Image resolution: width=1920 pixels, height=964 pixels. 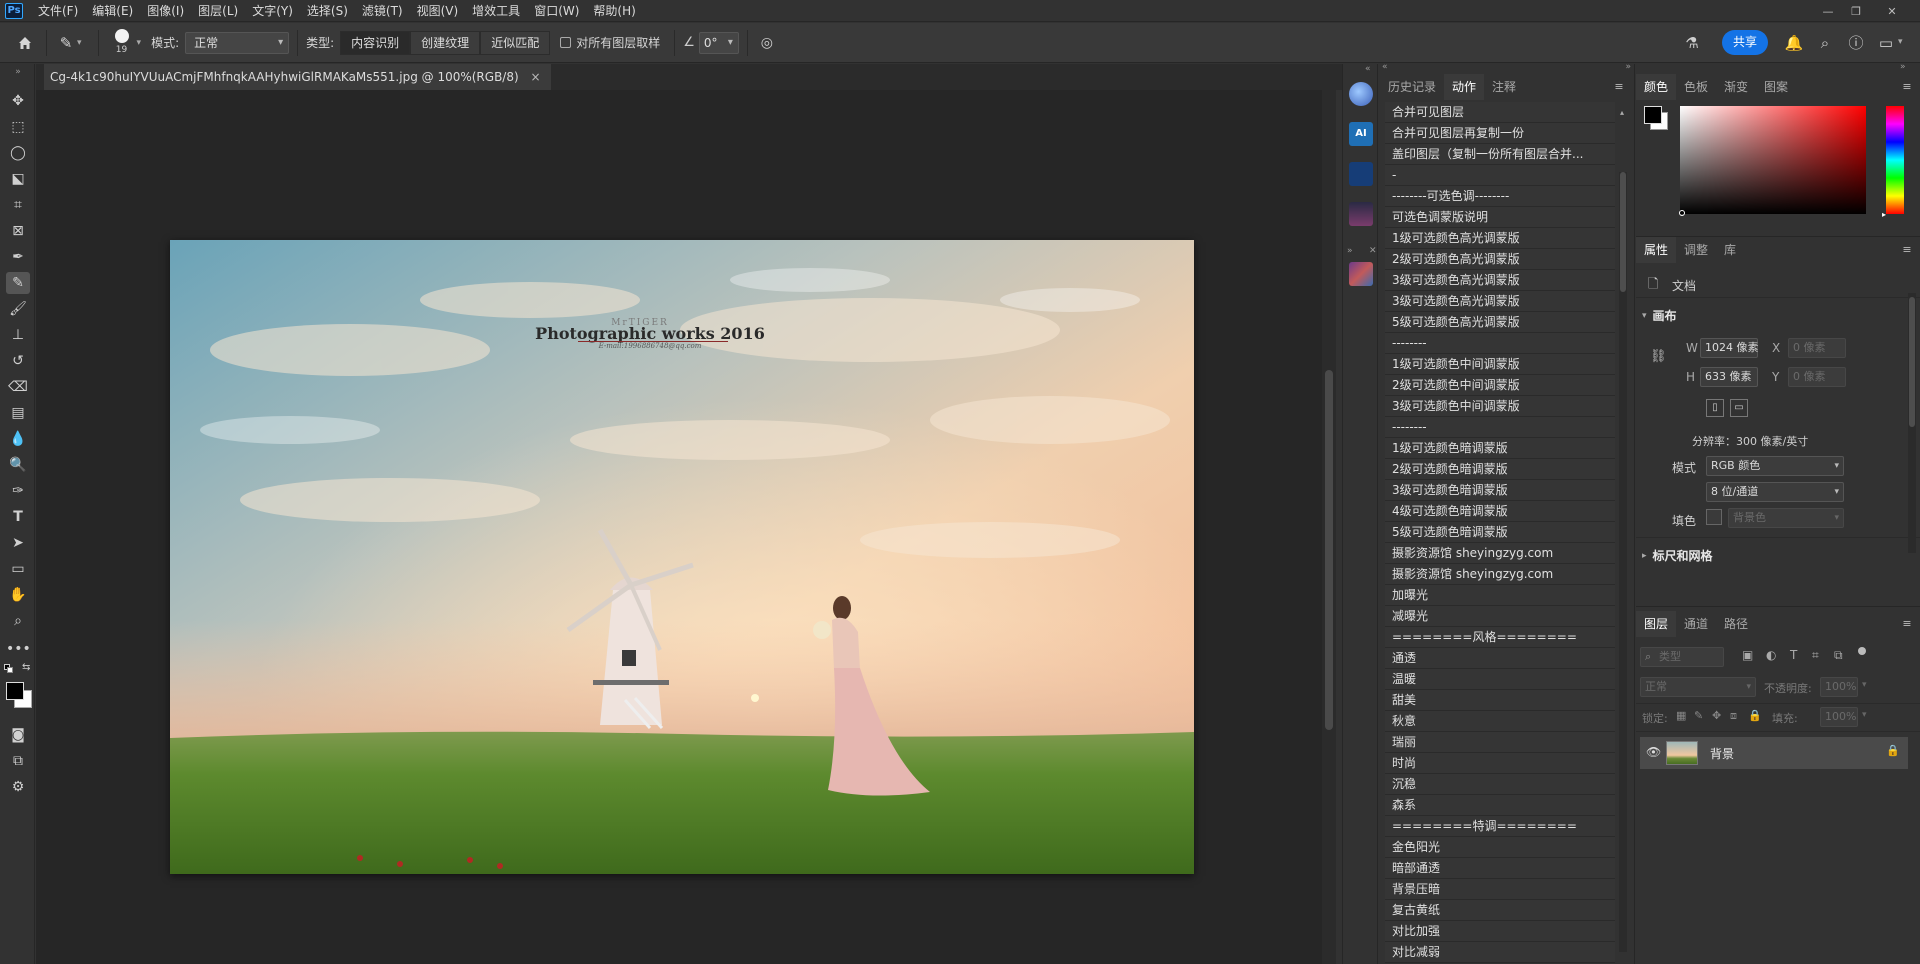 I want to click on x-field: 0 像素, so click(x=1817, y=348).